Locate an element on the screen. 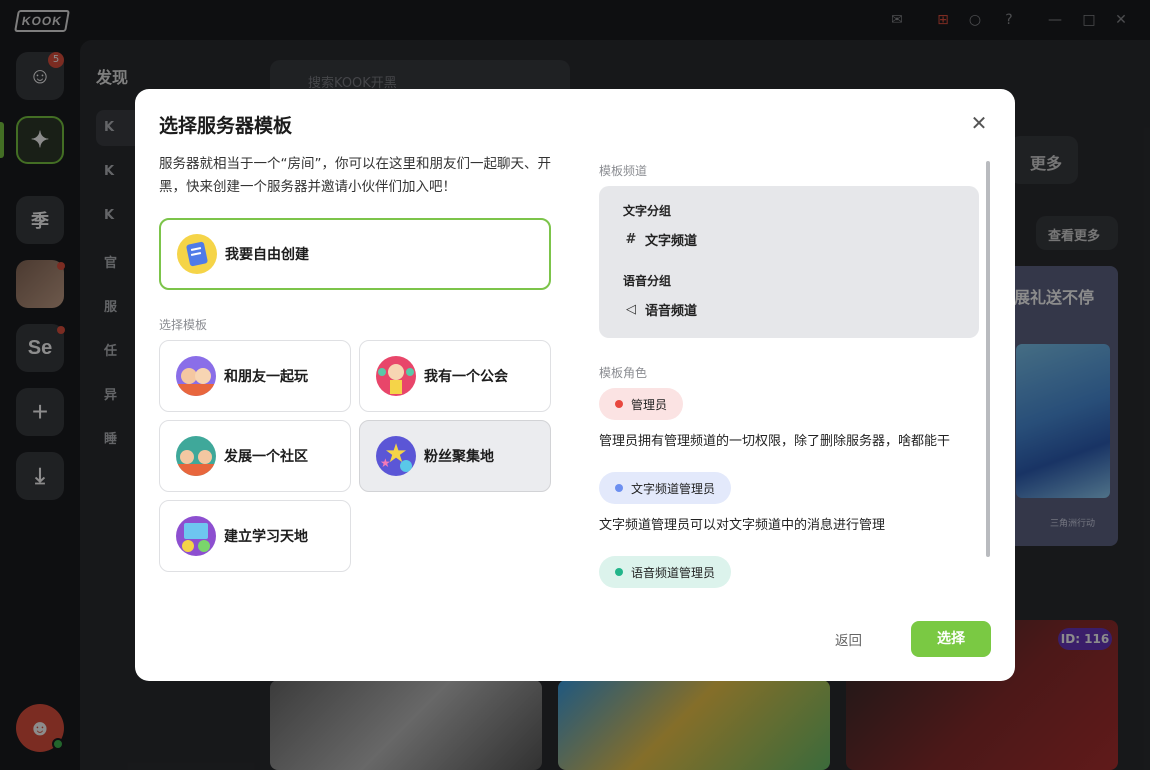 This screenshot has width=1150, height=770. text-group-label: 文字分组 is located at coordinates (647, 211).